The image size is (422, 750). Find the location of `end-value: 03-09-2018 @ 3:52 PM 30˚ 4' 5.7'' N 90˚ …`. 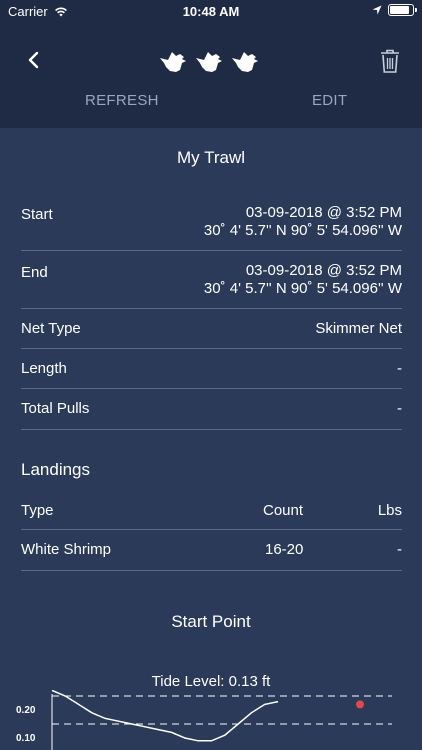

end-value: 03-09-2018 @ 3:52 PM 30˚ 4' 5.7'' N 90˚ … is located at coordinates (303, 280).